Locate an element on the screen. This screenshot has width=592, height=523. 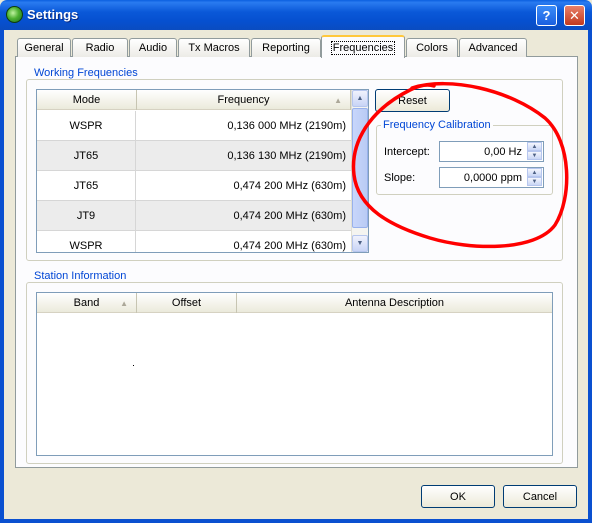
slope-label: Slope: is located at coordinates (400, 178).